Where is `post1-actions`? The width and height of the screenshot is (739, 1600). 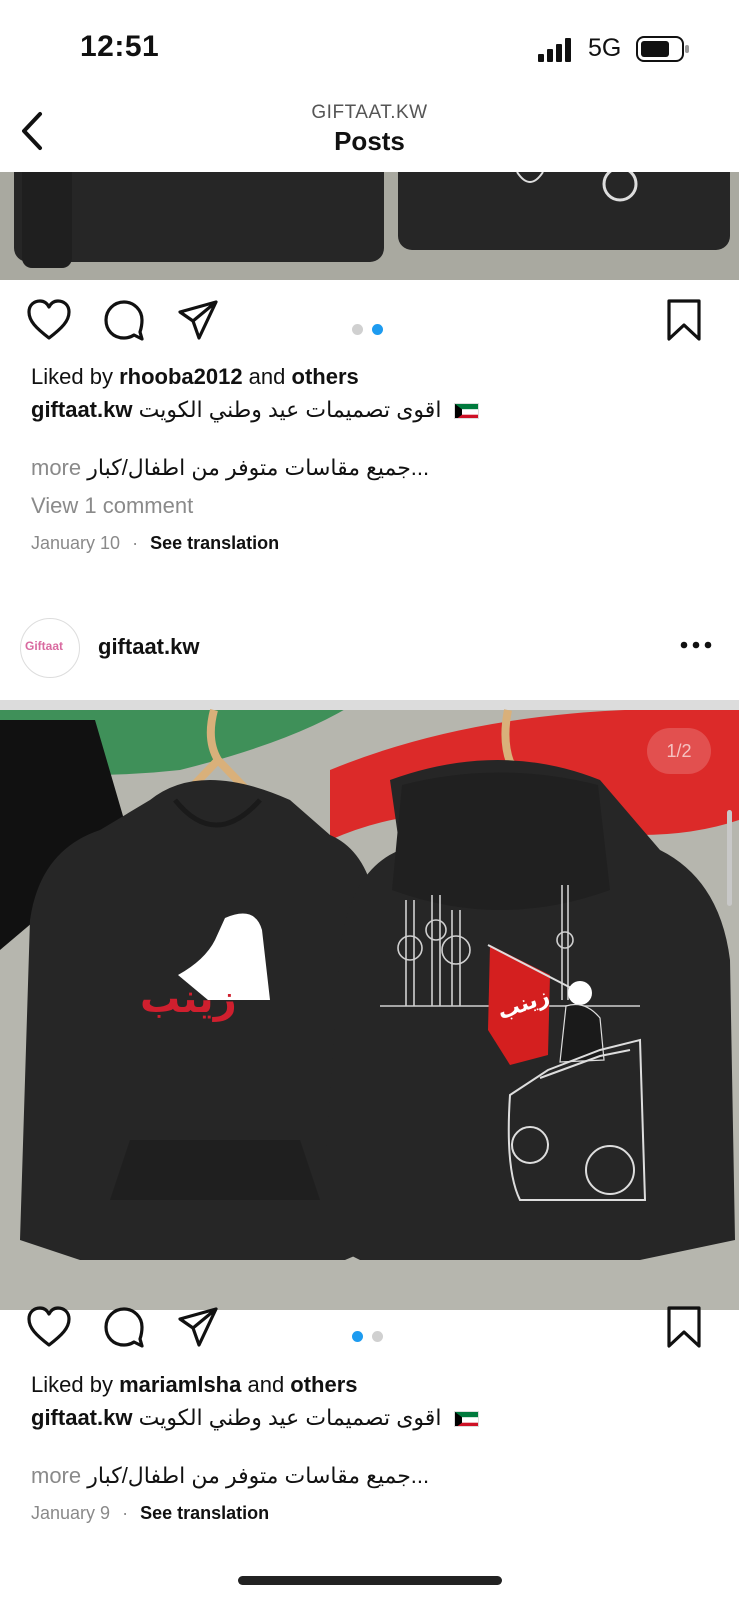
post1-actions is located at coordinates (369, 328).